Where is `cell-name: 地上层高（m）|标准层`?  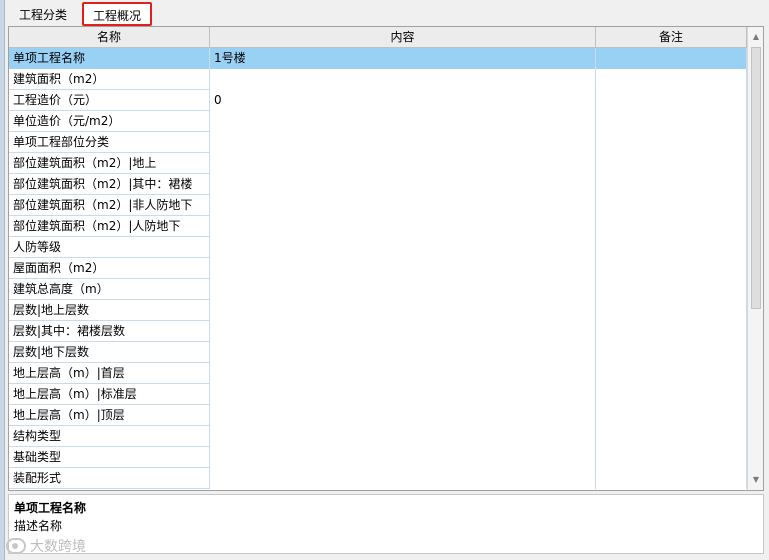
cell-name: 地上层高（m）|标准层 is located at coordinates (109, 394).